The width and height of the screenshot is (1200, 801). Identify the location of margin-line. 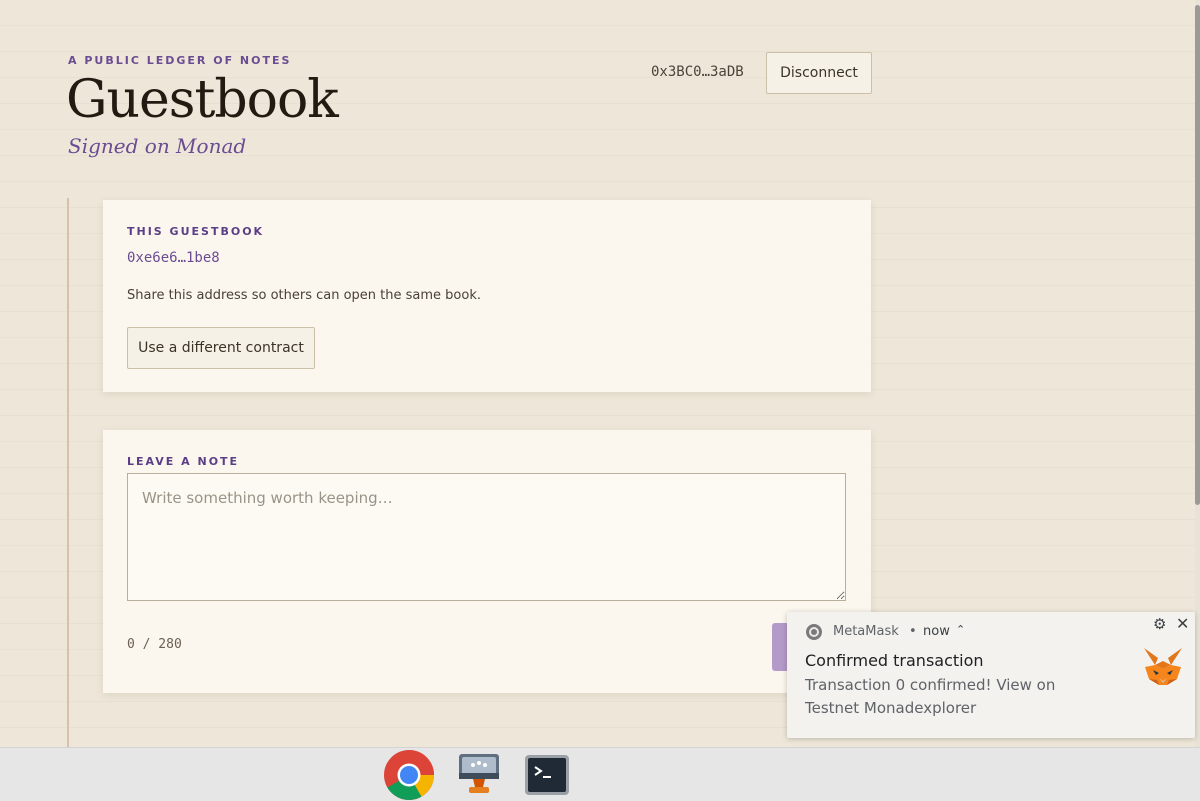
(68, 472).